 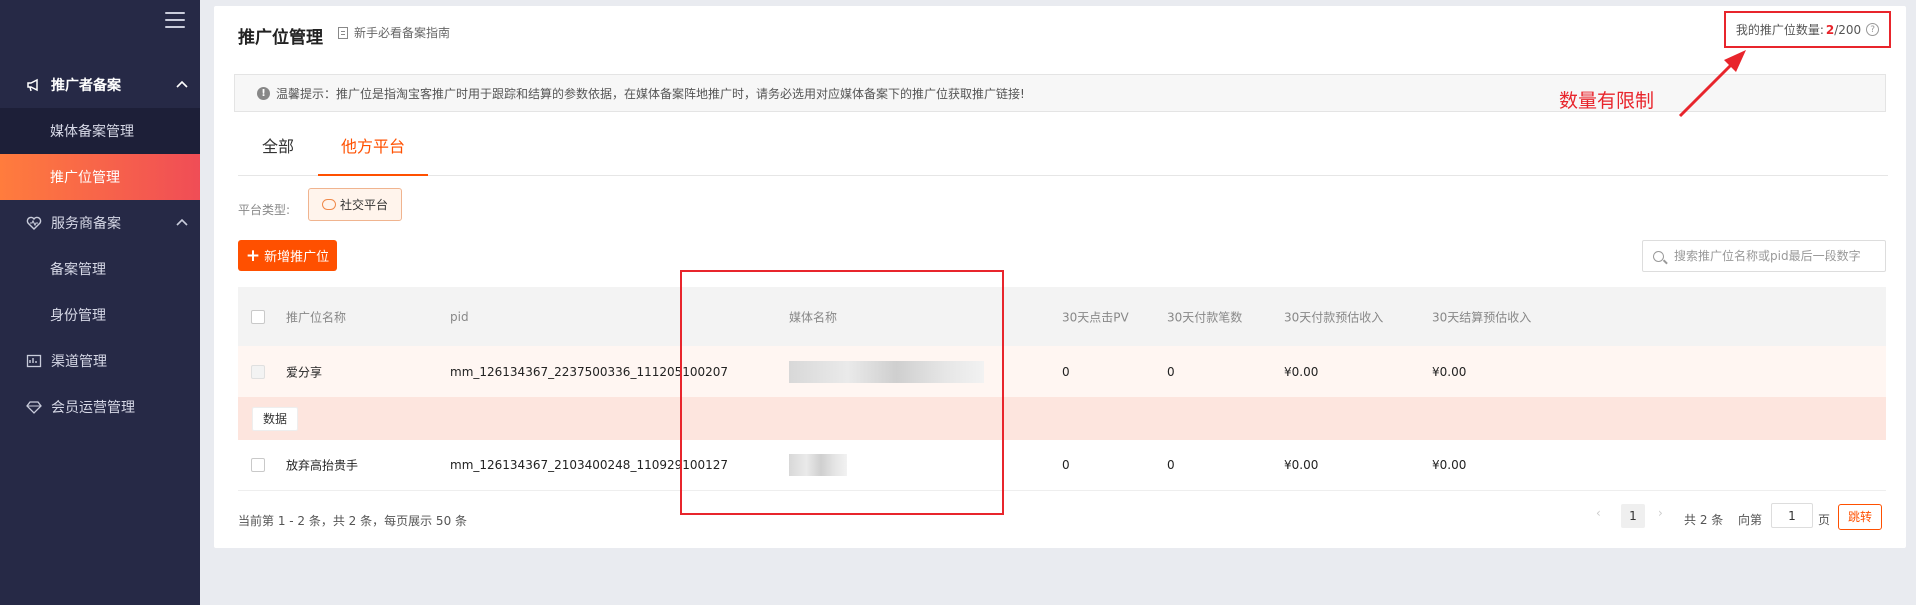 What do you see at coordinates (589, 465) in the screenshot?
I see `adzone-pid: mm_126134367_2103400248_110929100127` at bounding box center [589, 465].